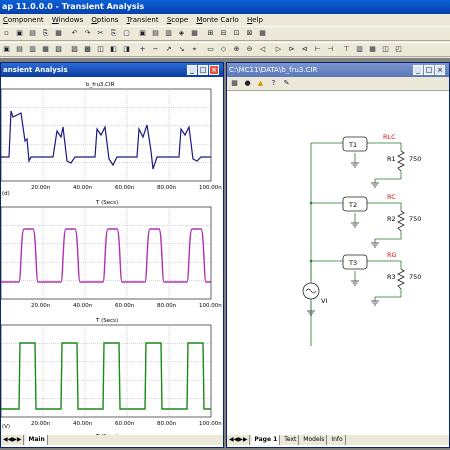  What do you see at coordinates (338, 70) in the screenshot?
I see `circuit-window-title: C:\MC11\DATA\b_fru3.CIR _ □ ×` at bounding box center [338, 70].